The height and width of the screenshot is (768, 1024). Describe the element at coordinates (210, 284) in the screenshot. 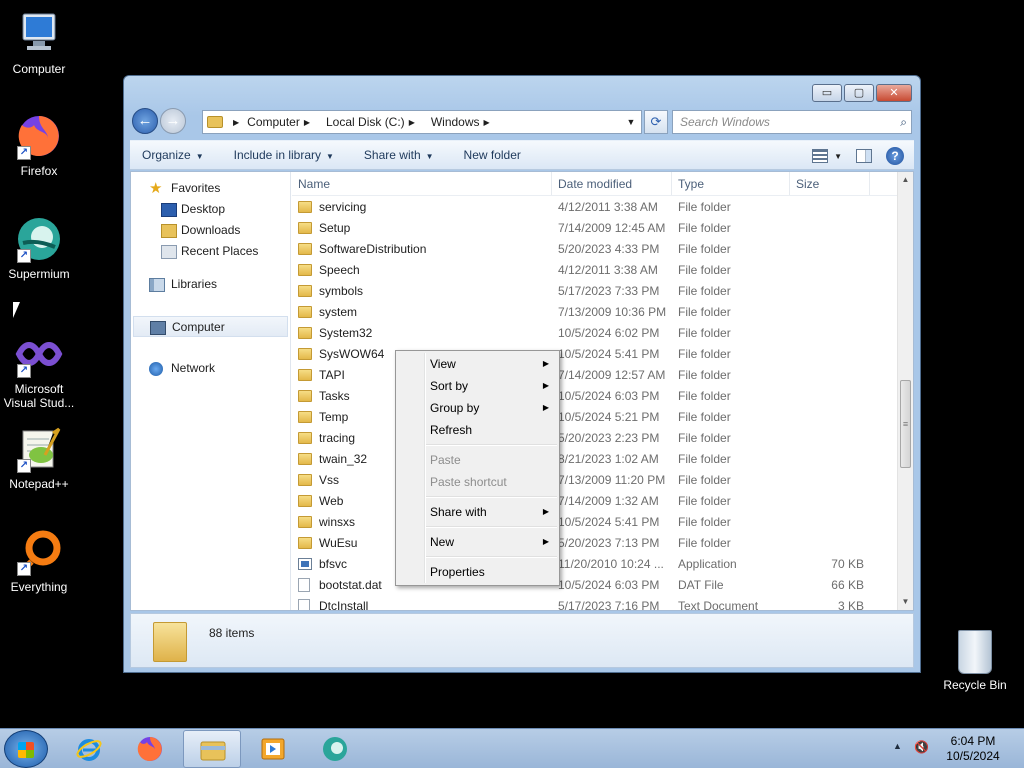

I see `nav-libraries: Libraries` at that location.